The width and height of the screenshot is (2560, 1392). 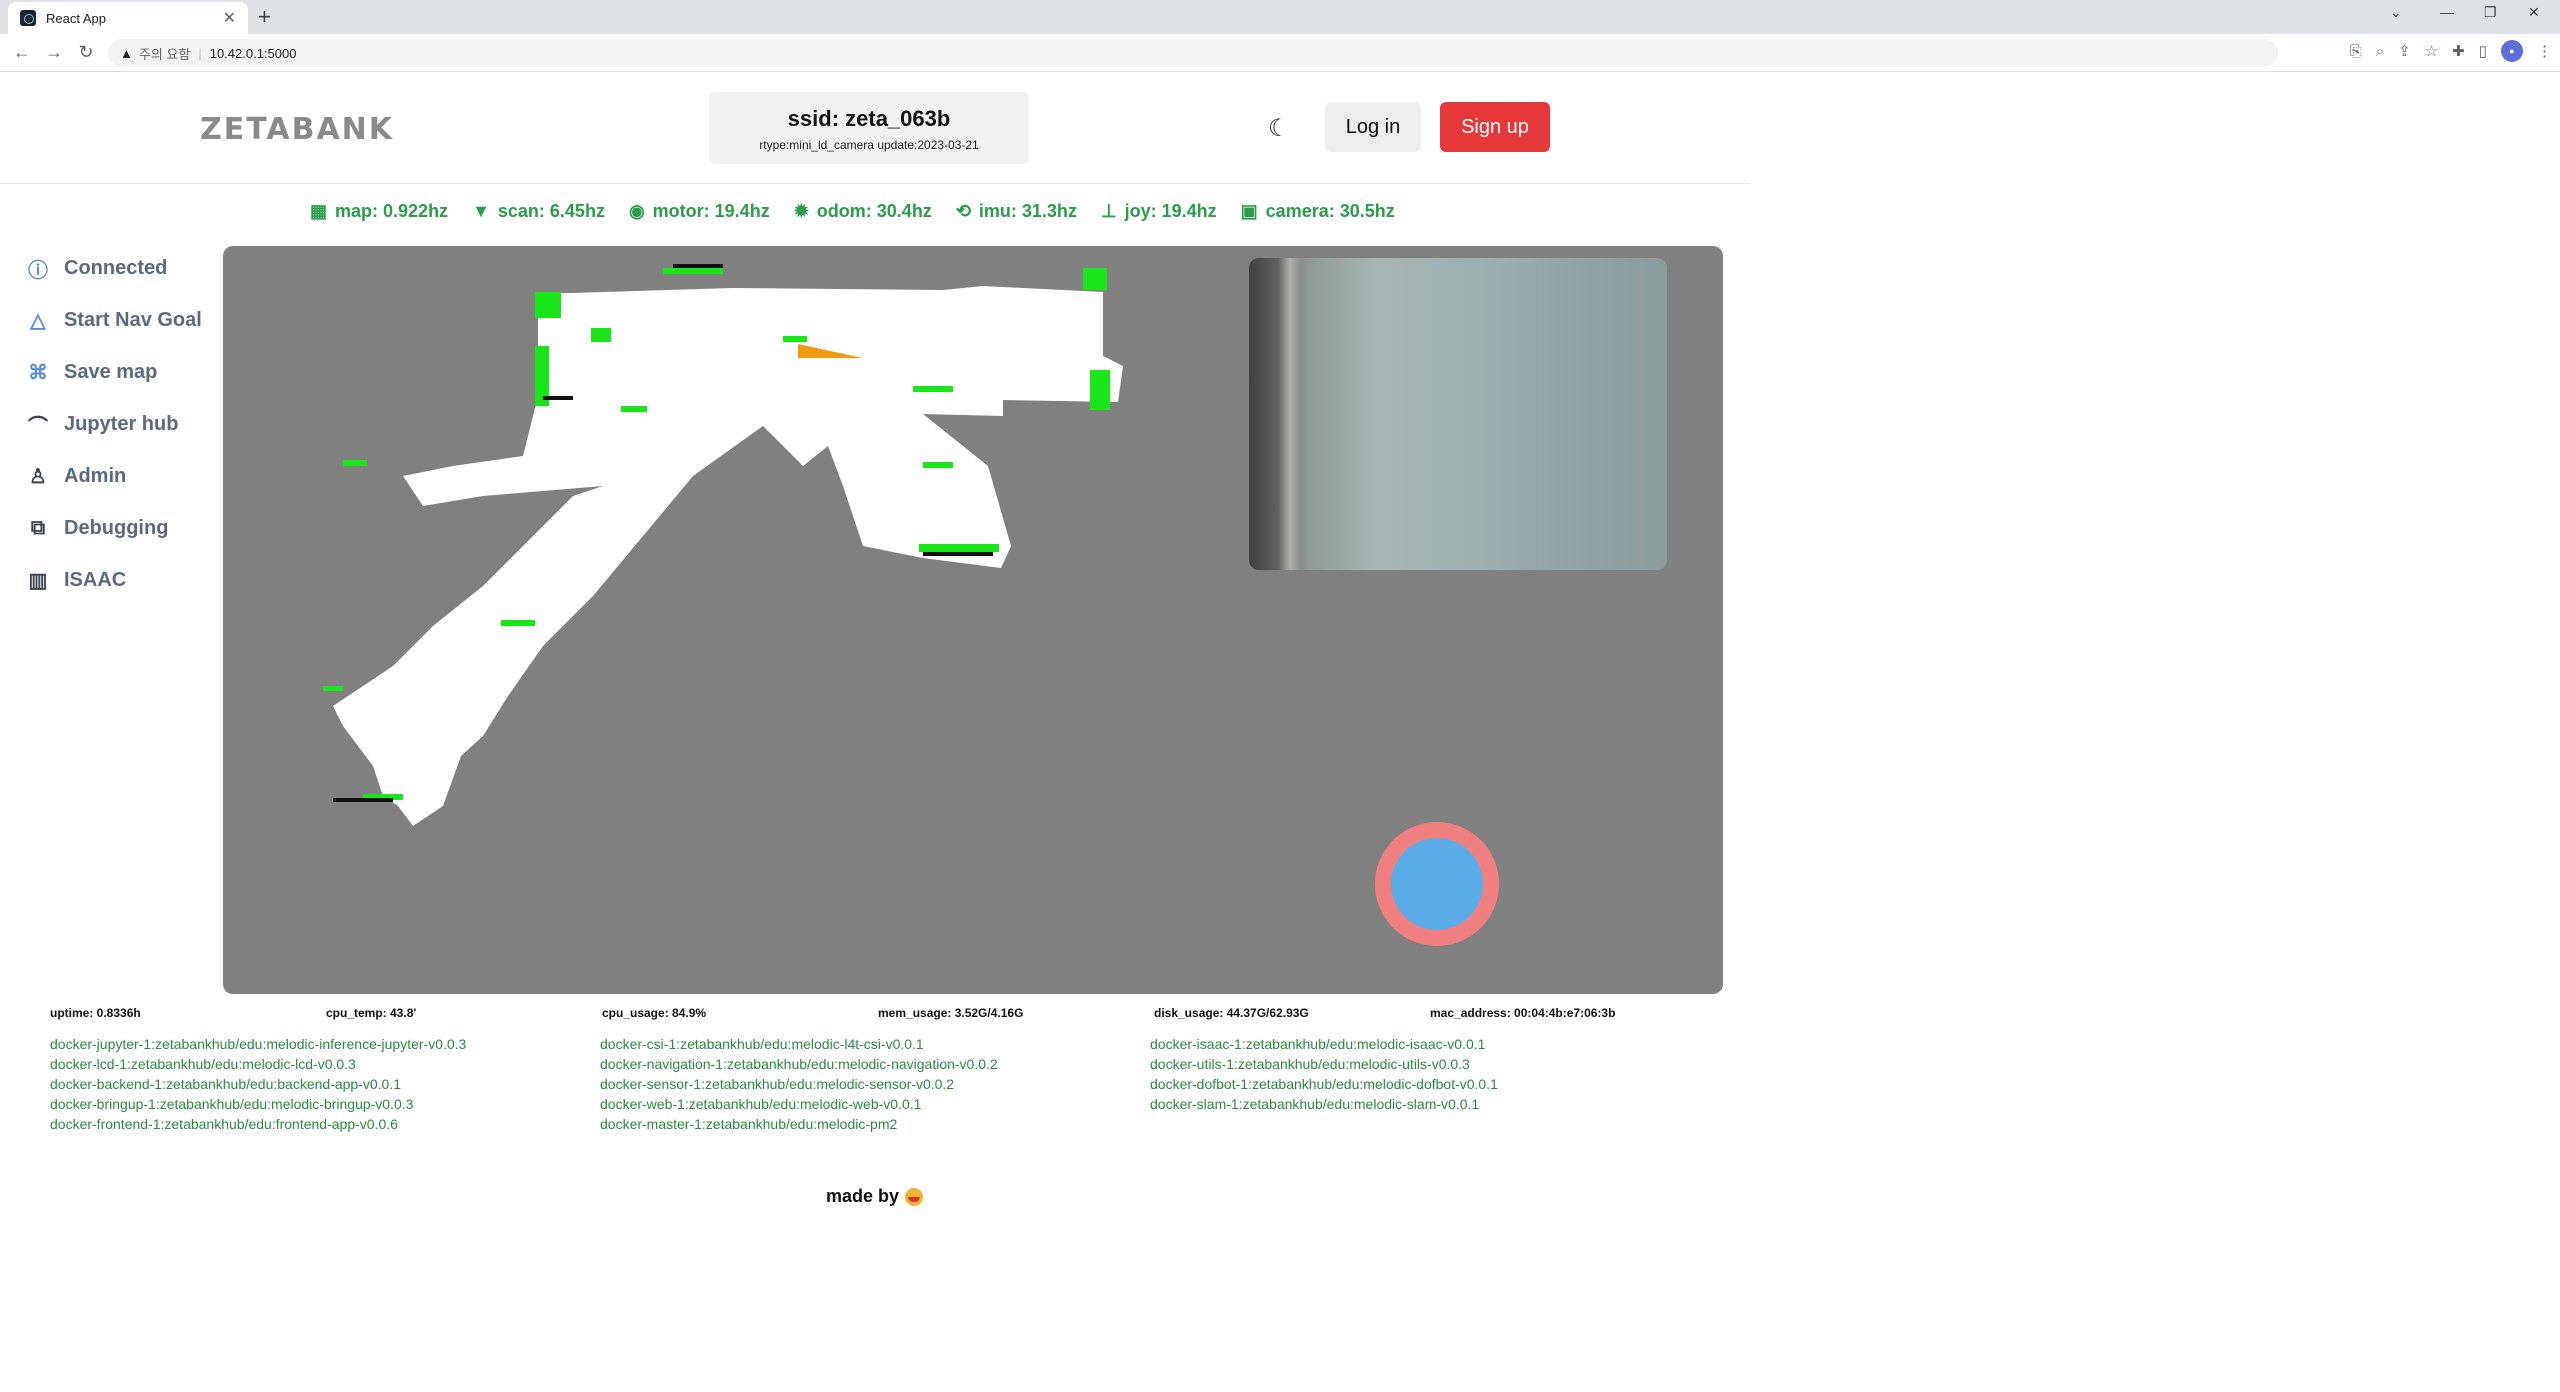 What do you see at coordinates (2404, 51) in the screenshot?
I see `share-icon: ⇪` at bounding box center [2404, 51].